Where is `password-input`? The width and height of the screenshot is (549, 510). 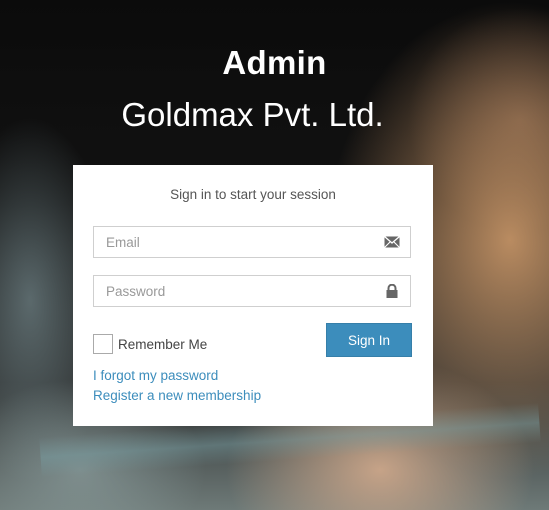
password-input is located at coordinates (230, 291).